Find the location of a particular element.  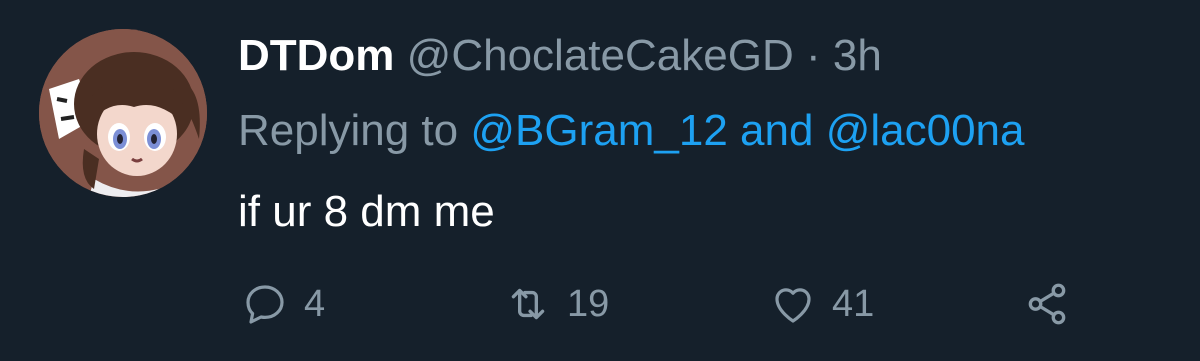

share-button is located at coordinates (1047, 304).